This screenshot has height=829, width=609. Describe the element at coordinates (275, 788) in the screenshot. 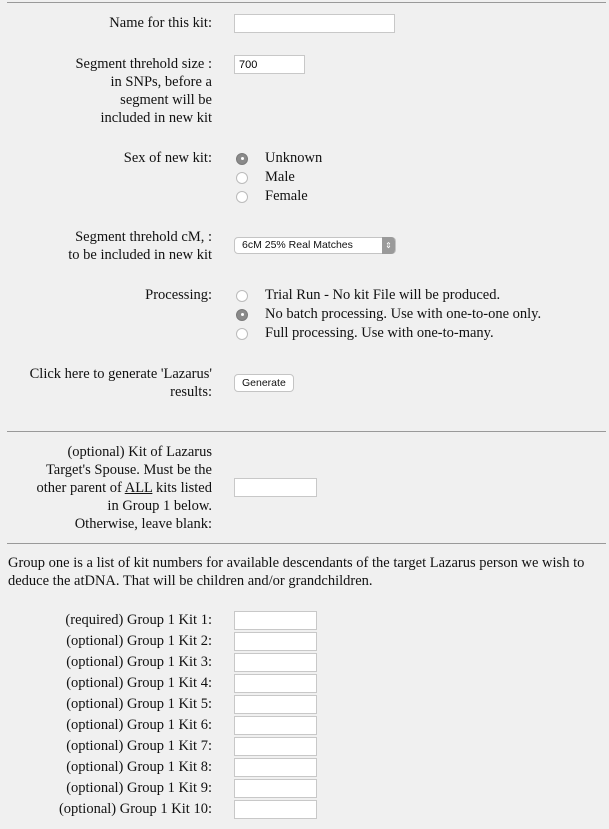

I see `group1-kit-9-input` at that location.